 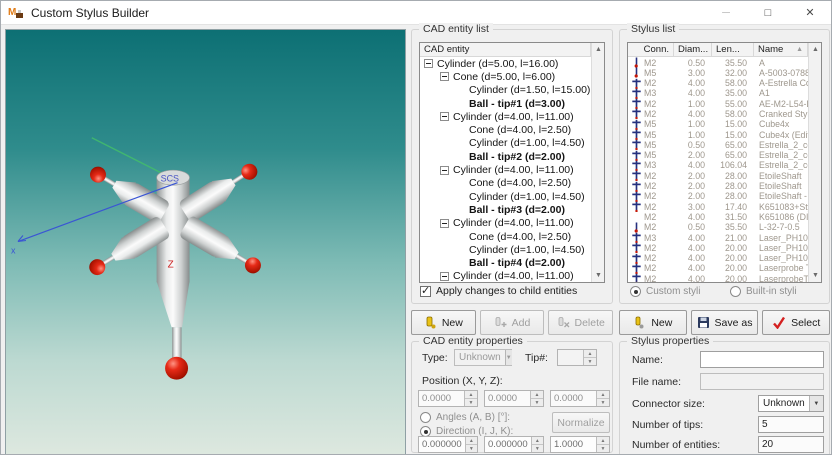 What do you see at coordinates (514, 398) in the screenshot?
I see `position-y-spinner: 0.0000 ▲ ▼` at bounding box center [514, 398].